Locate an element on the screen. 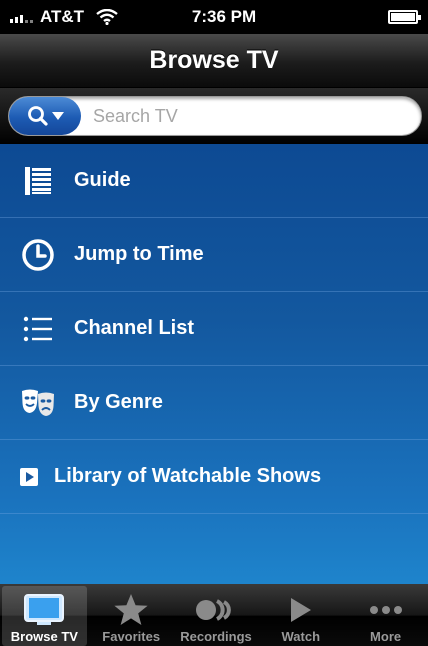 The image size is (428, 646). menu-item-jump-to-time: Jump to Time is located at coordinates (214, 255).